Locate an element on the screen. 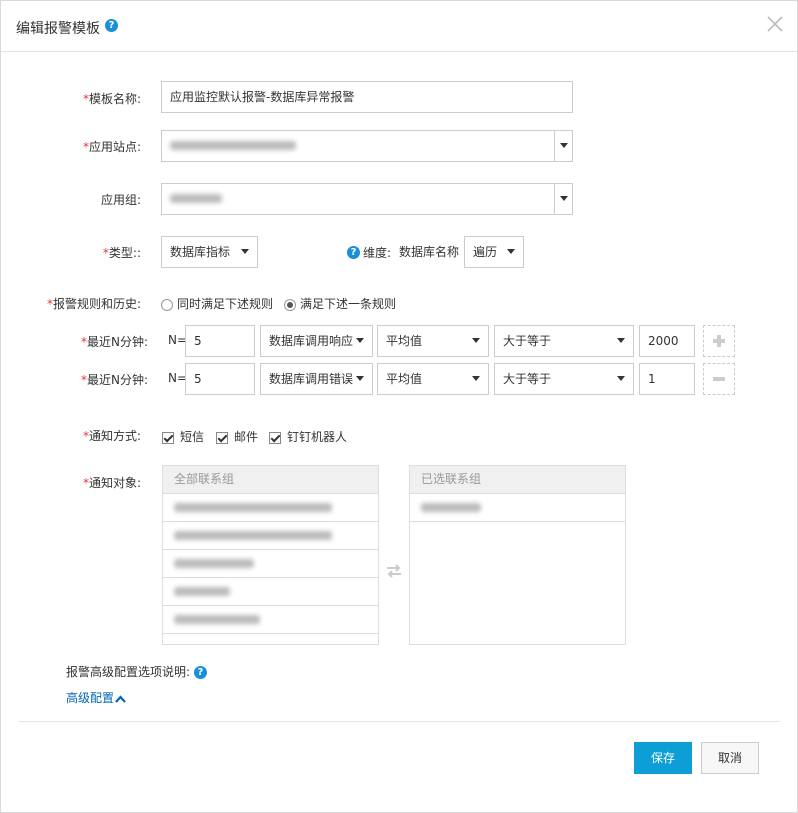 The height and width of the screenshot is (813, 798). template-name-input: 应用监控默认报警-数据库异常报警 is located at coordinates (367, 97).